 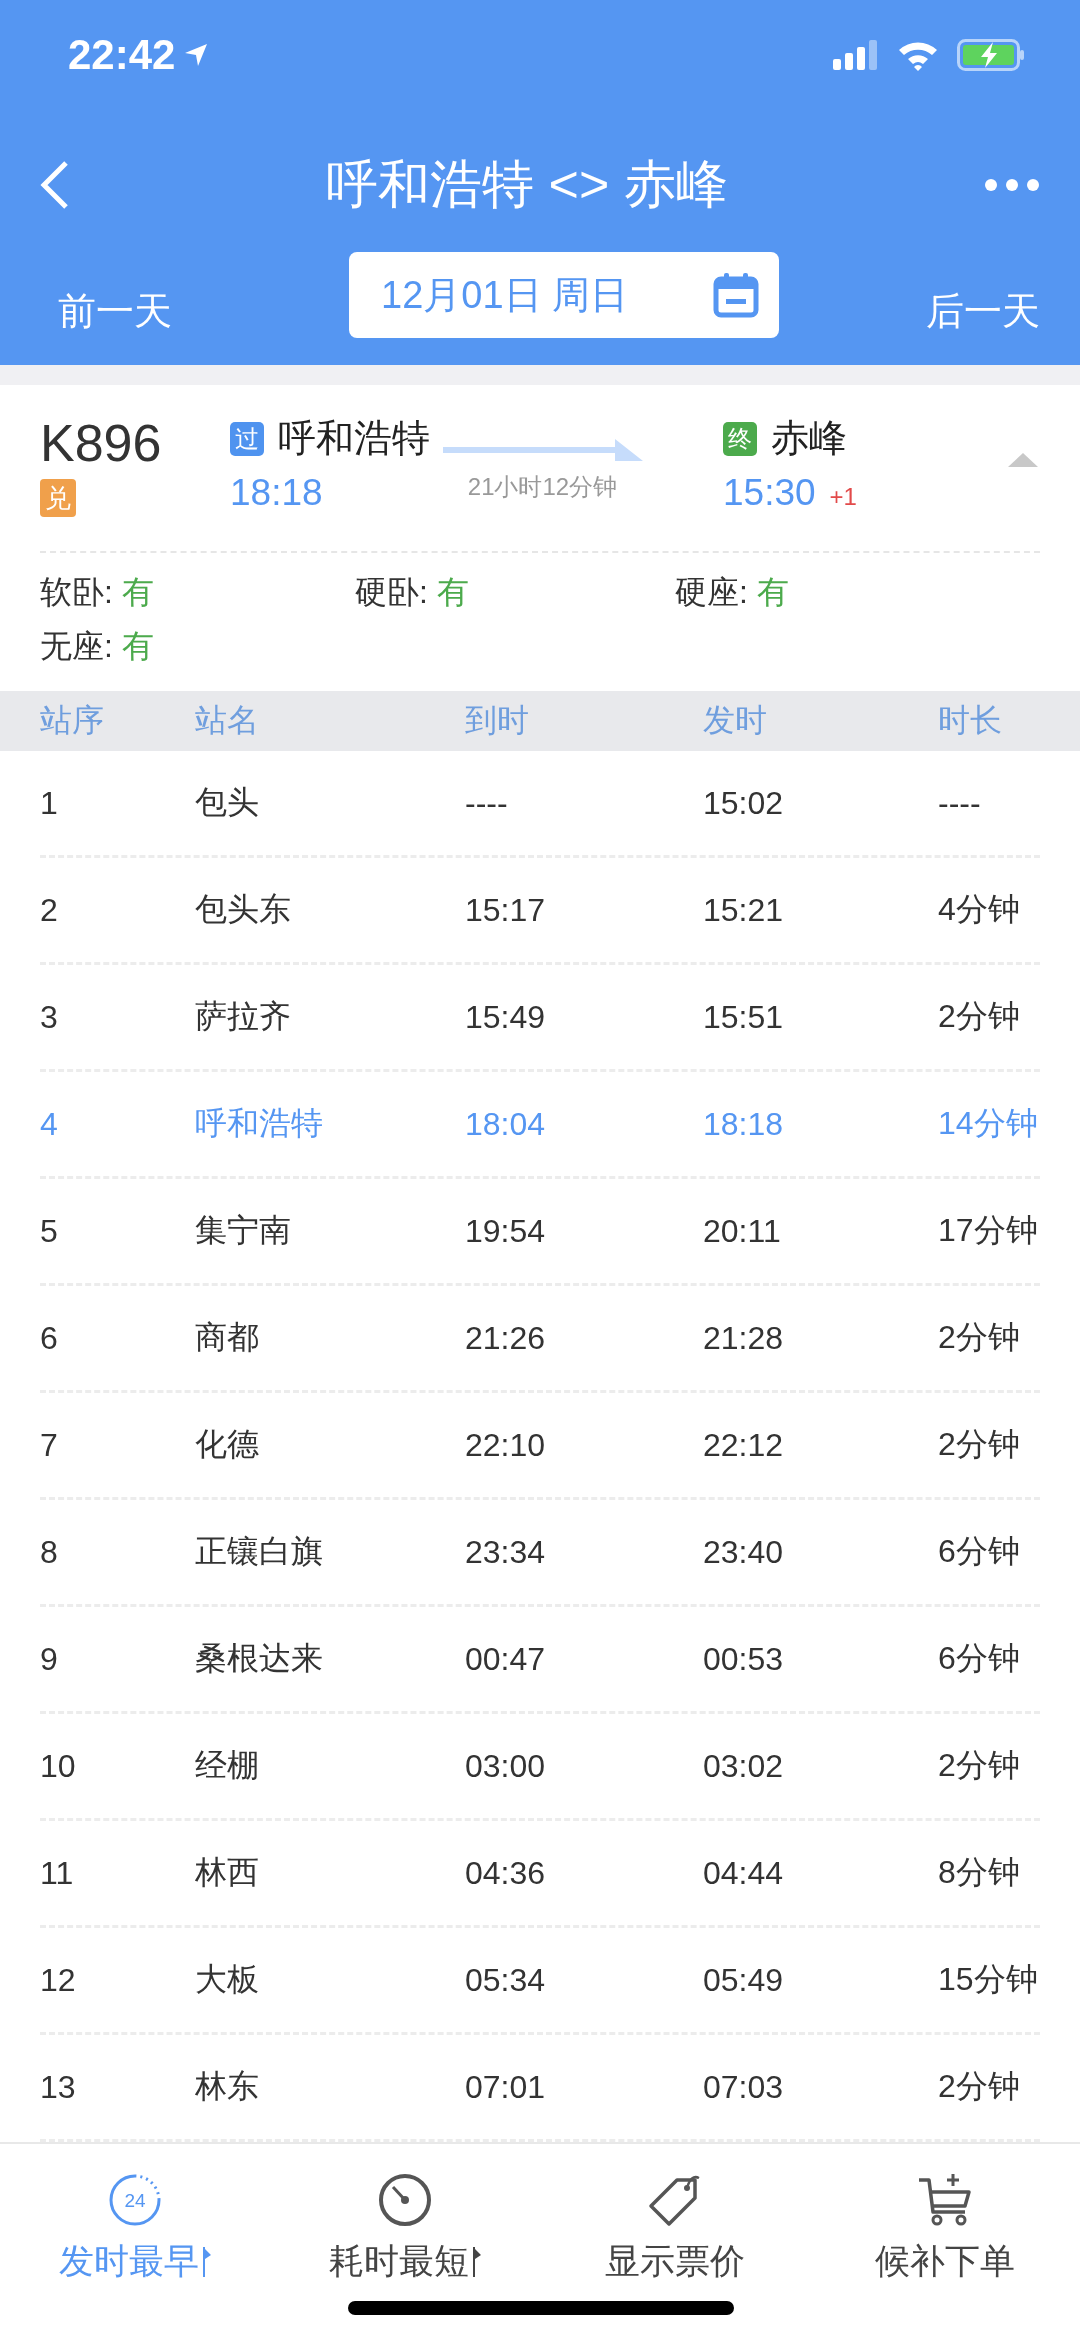 I want to click on seat-availability: 硬卧: 有, so click(x=412, y=592).